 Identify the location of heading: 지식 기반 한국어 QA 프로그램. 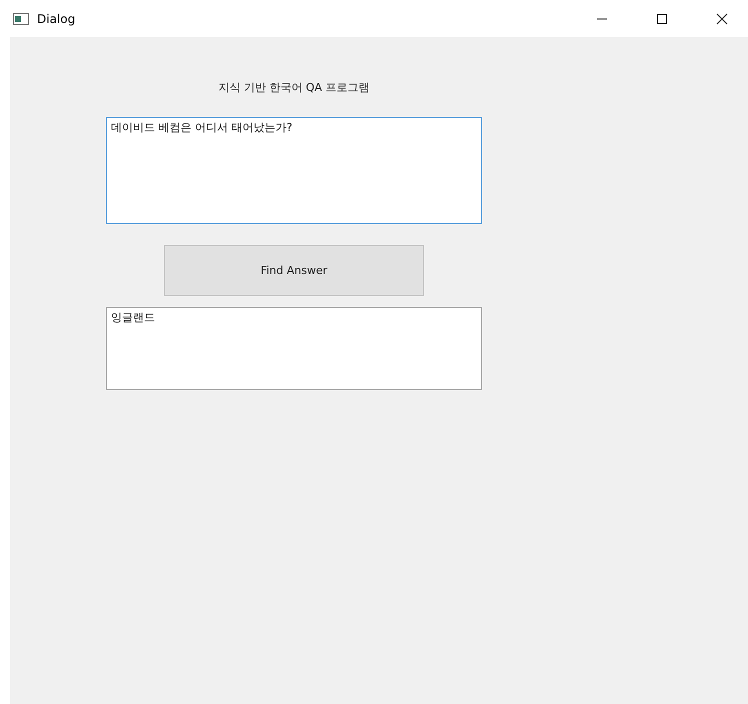
(294, 87).